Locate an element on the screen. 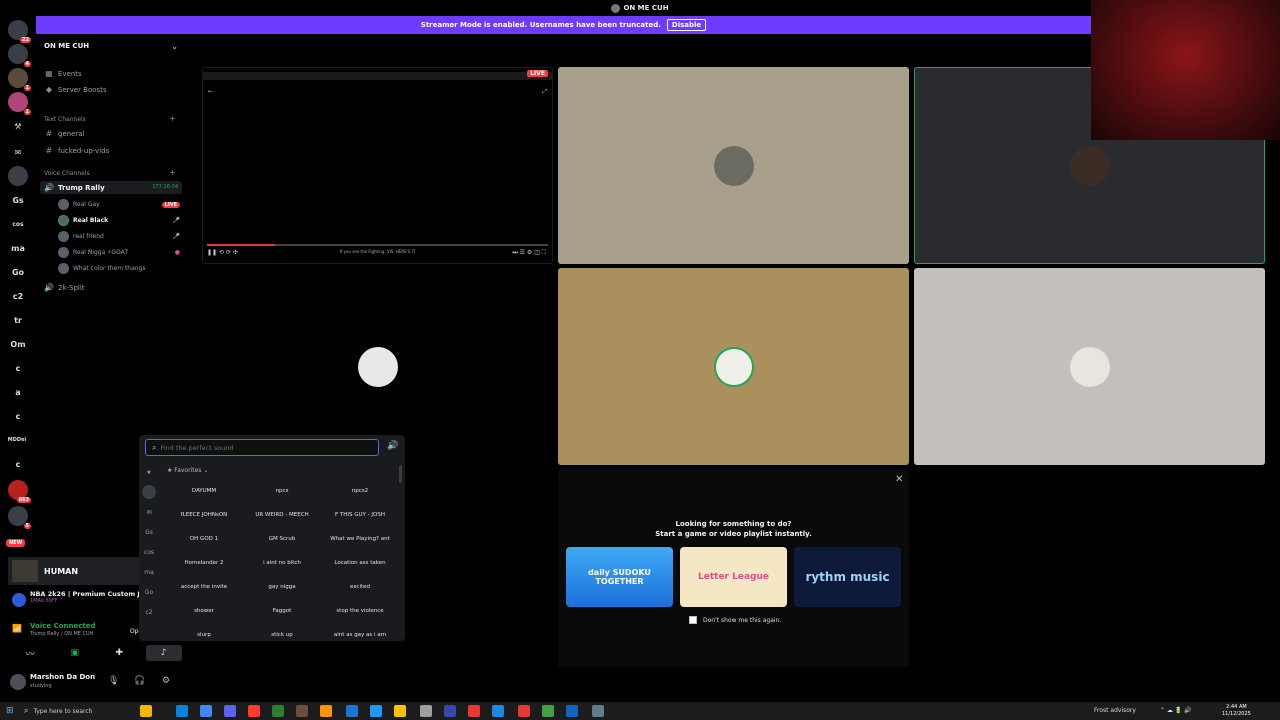 The width and height of the screenshot is (1280, 720). noise-suppression-icon: 〰 is located at coordinates (30, 653).